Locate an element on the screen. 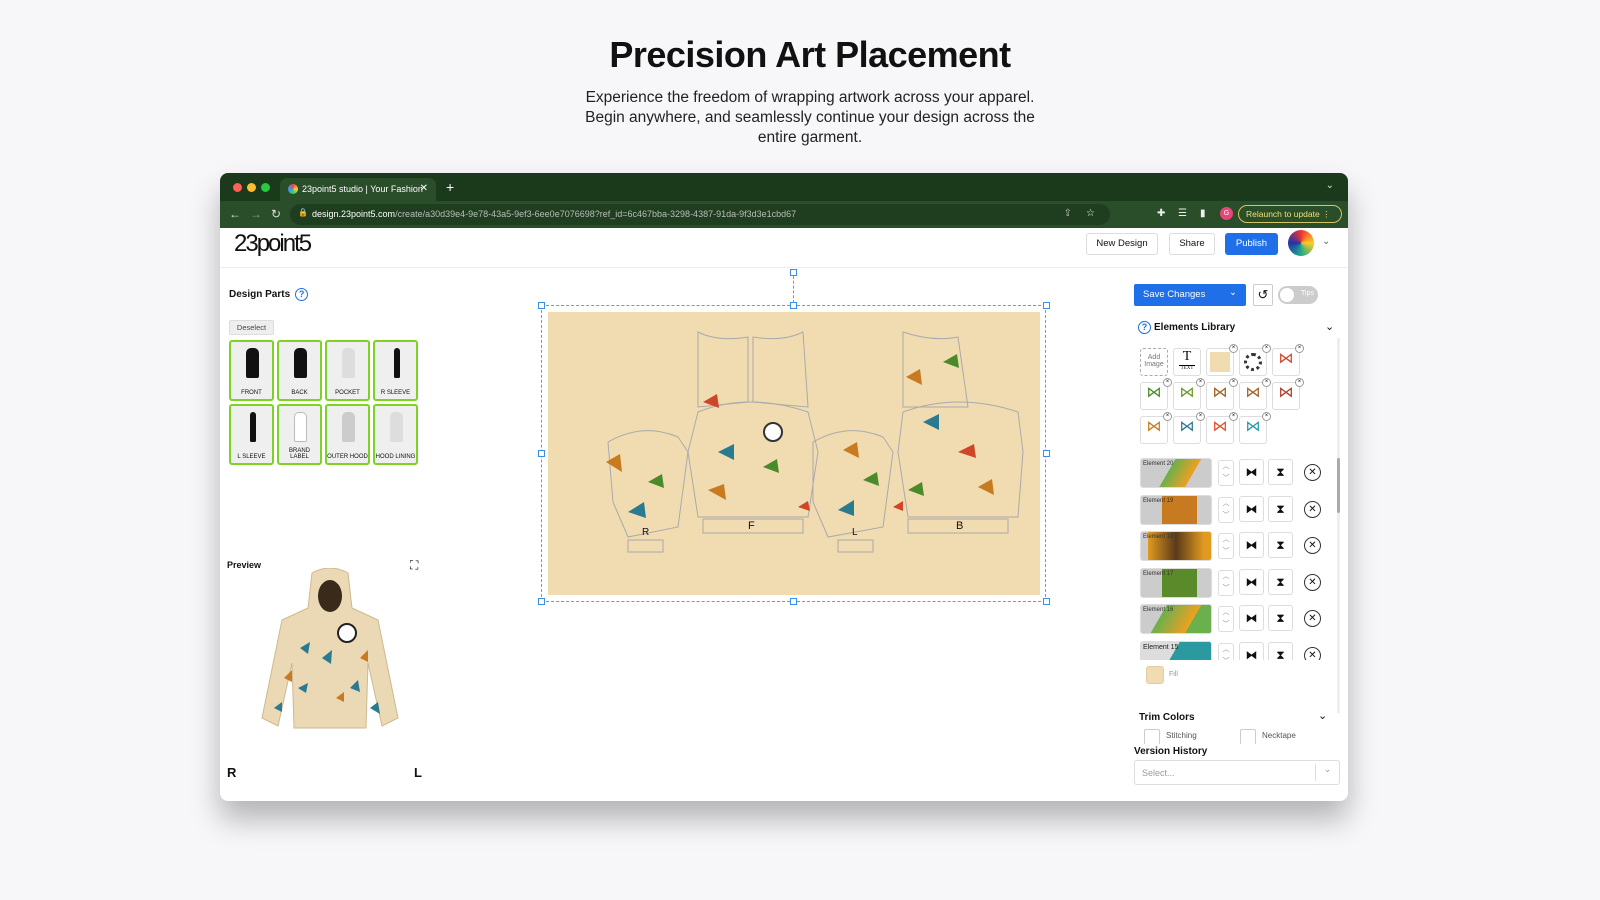 This screenshot has width=1600, height=900. part-back: BACK is located at coordinates (299, 370).